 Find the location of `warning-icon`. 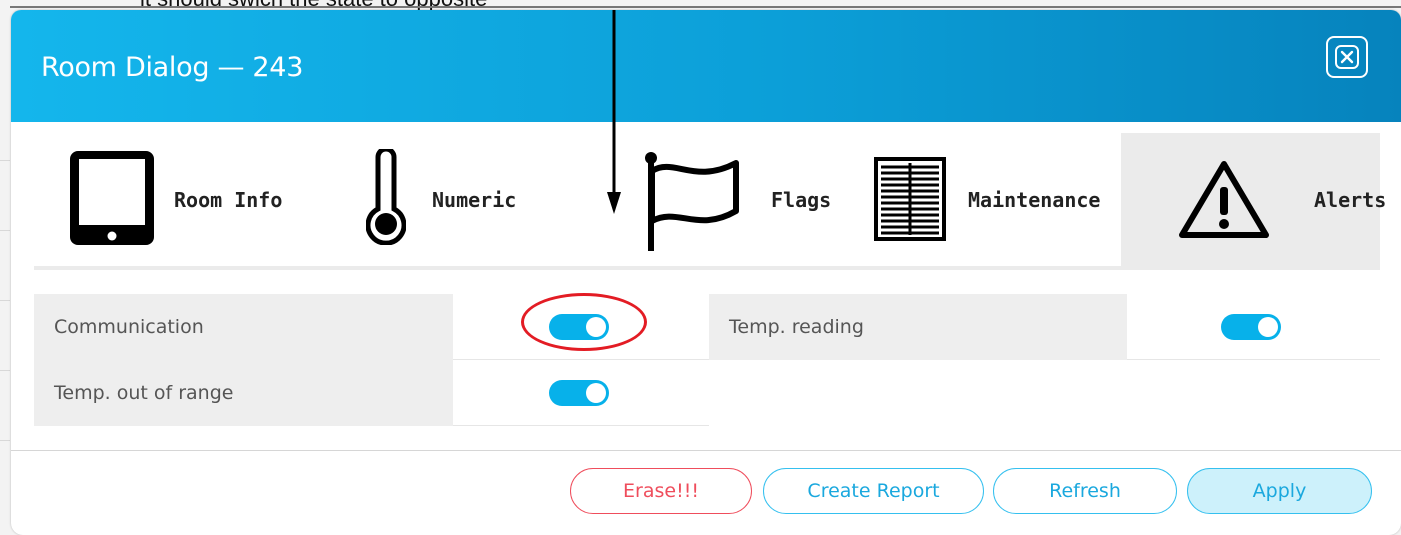

warning-icon is located at coordinates (1224, 199).